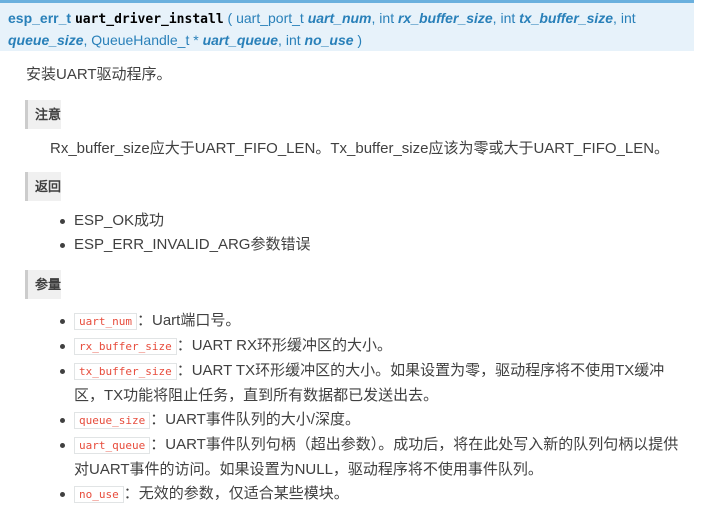 This screenshot has height=511, width=702. I want to click on param-code: tx_buffer_size, so click(125, 371).